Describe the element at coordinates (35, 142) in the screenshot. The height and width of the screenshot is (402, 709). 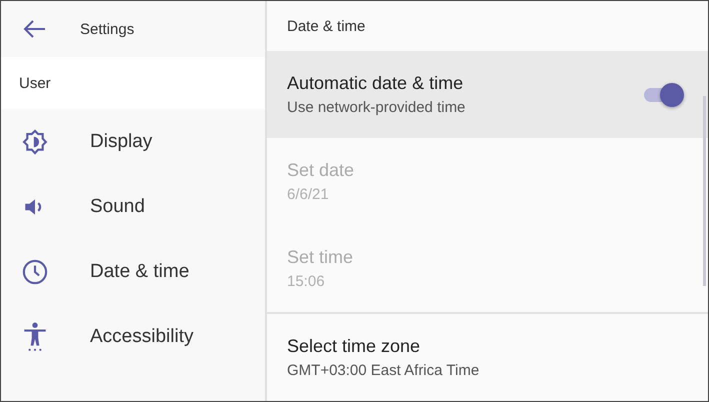
I see `brightness-icon` at that location.